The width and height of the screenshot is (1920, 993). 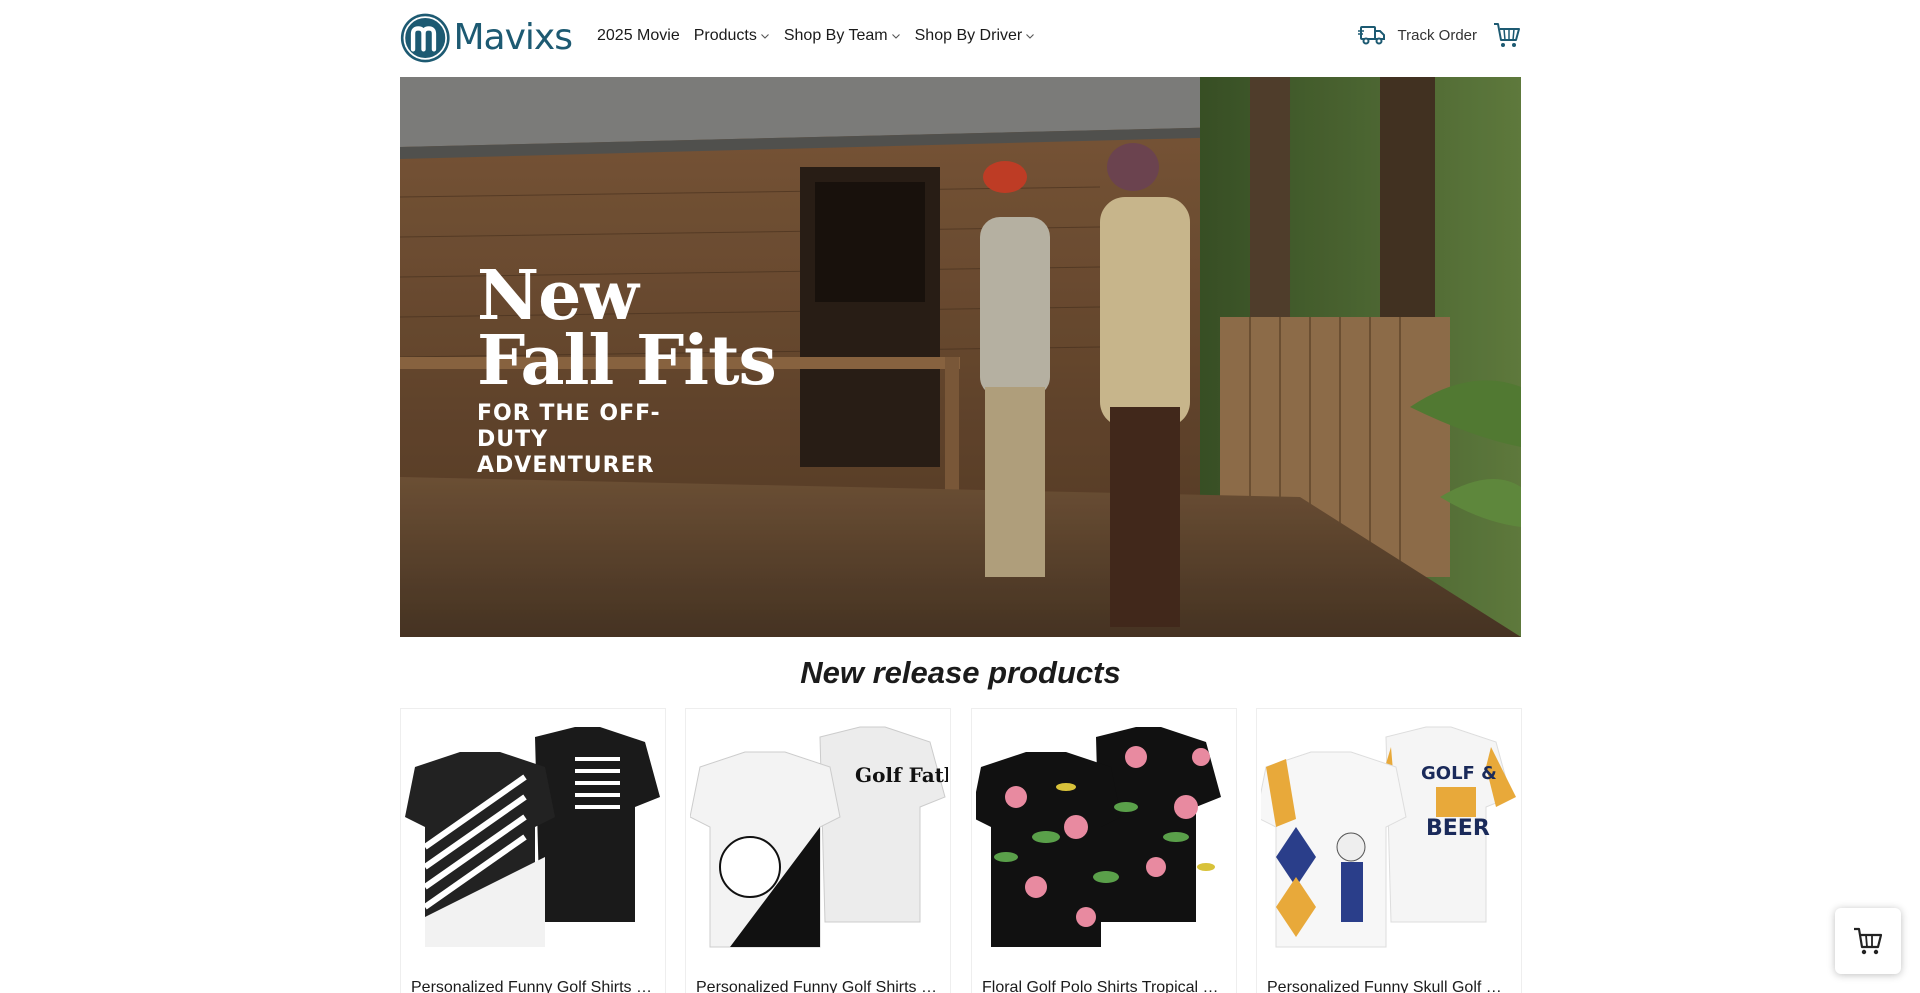 I want to click on nav-item-label: 2025 Movie, so click(x=638, y=35).